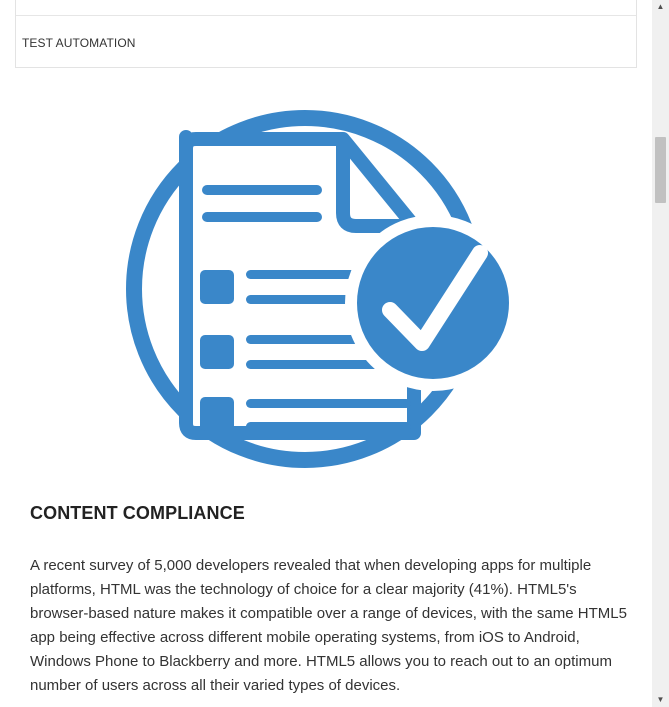  What do you see at coordinates (137, 513) in the screenshot?
I see `section-title: CONTENT COMPLIANCE` at bounding box center [137, 513].